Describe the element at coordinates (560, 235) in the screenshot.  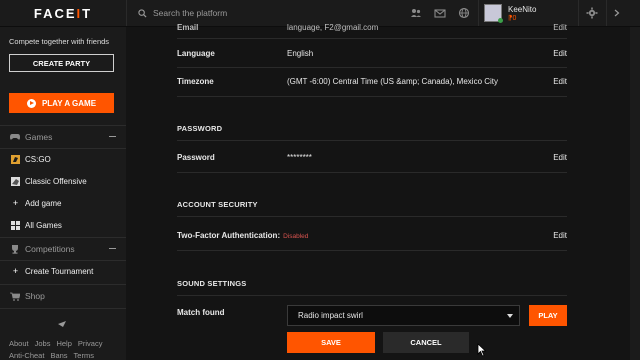
I see `edit-two-factor-link: Edit` at that location.